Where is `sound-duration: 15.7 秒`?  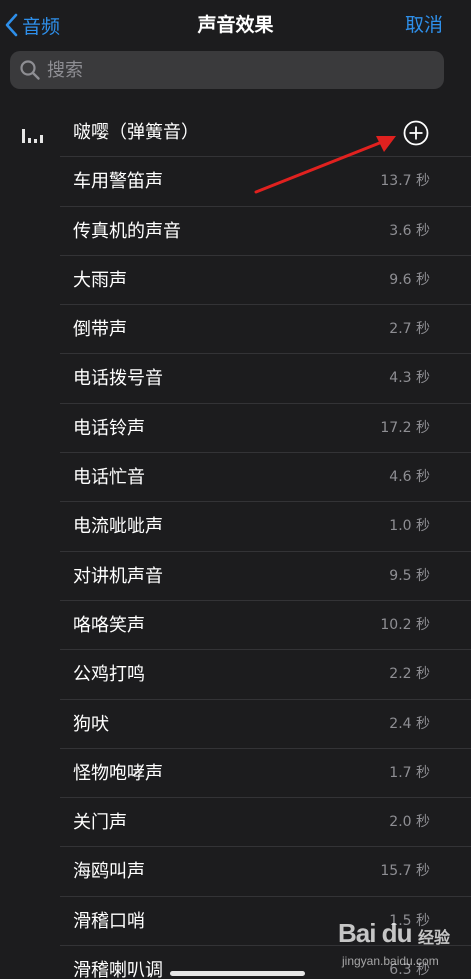
sound-duration: 15.7 秒 is located at coordinates (405, 871).